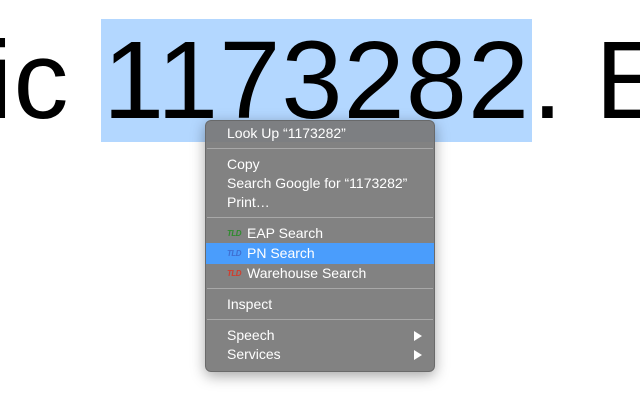  What do you see at coordinates (320, 253) in the screenshot?
I see `menu-item-pn-search: TLD PN Search` at bounding box center [320, 253].